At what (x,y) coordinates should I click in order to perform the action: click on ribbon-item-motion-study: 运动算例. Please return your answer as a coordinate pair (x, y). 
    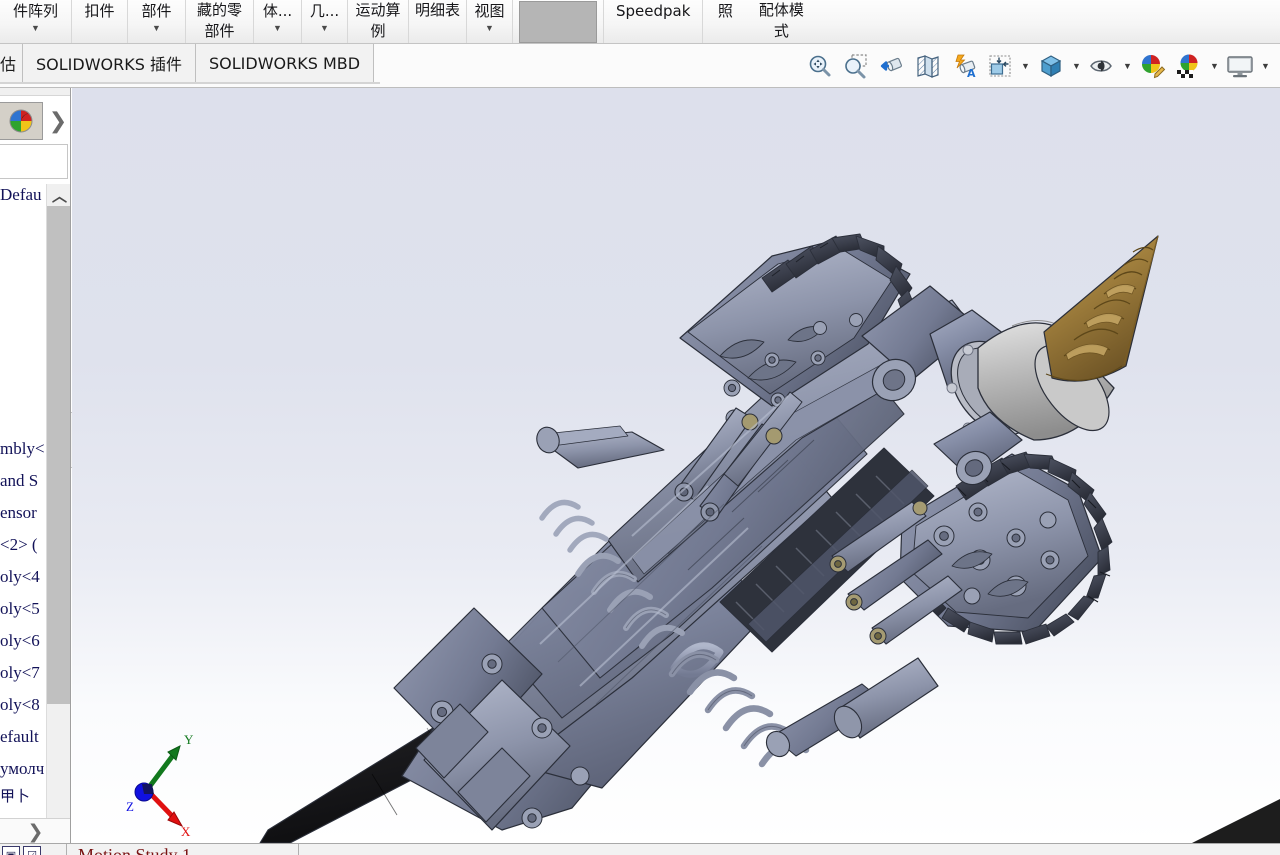
    Looking at the image, I should click on (378, 21).